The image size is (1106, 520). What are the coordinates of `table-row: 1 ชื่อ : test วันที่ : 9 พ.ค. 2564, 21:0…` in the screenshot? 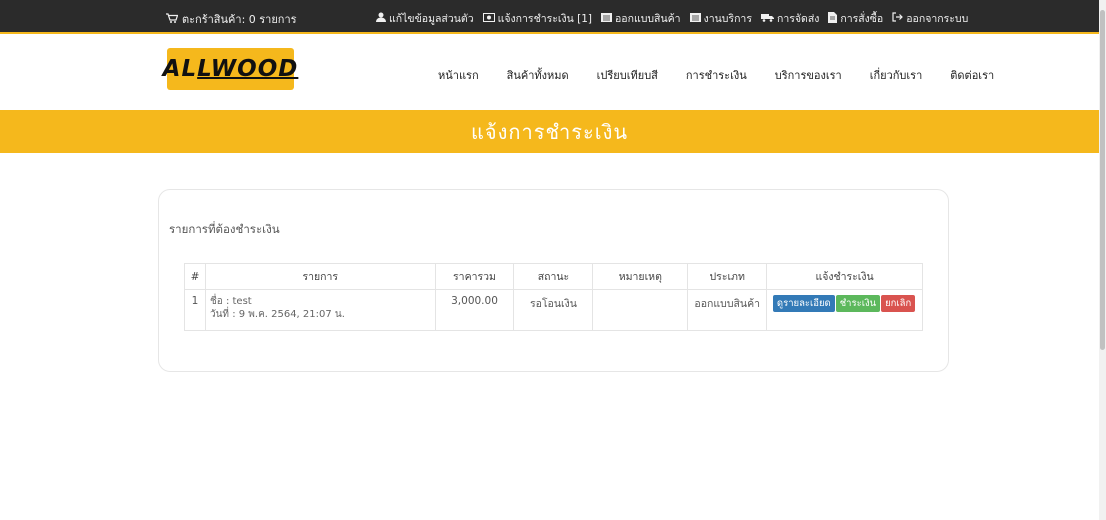 It's located at (553, 310).